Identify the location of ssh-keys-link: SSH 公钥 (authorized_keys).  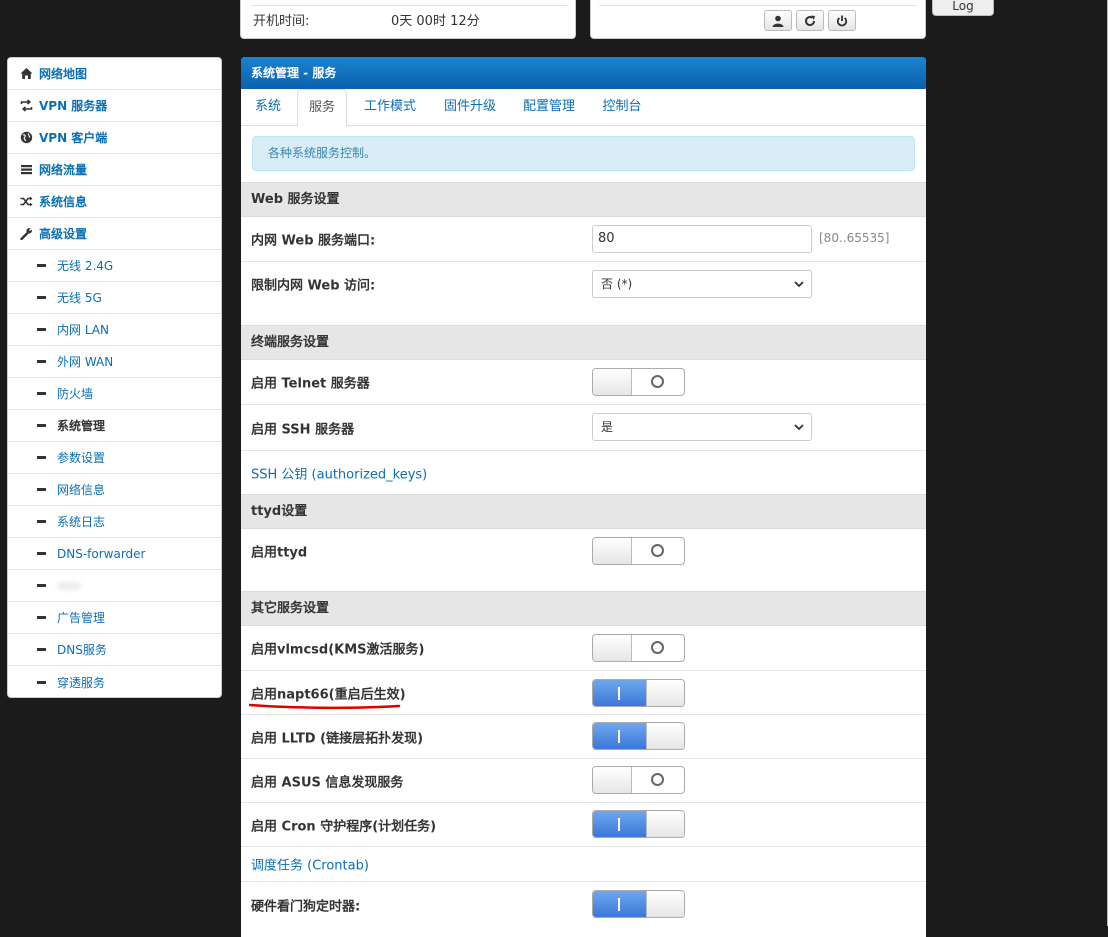
(339, 472).